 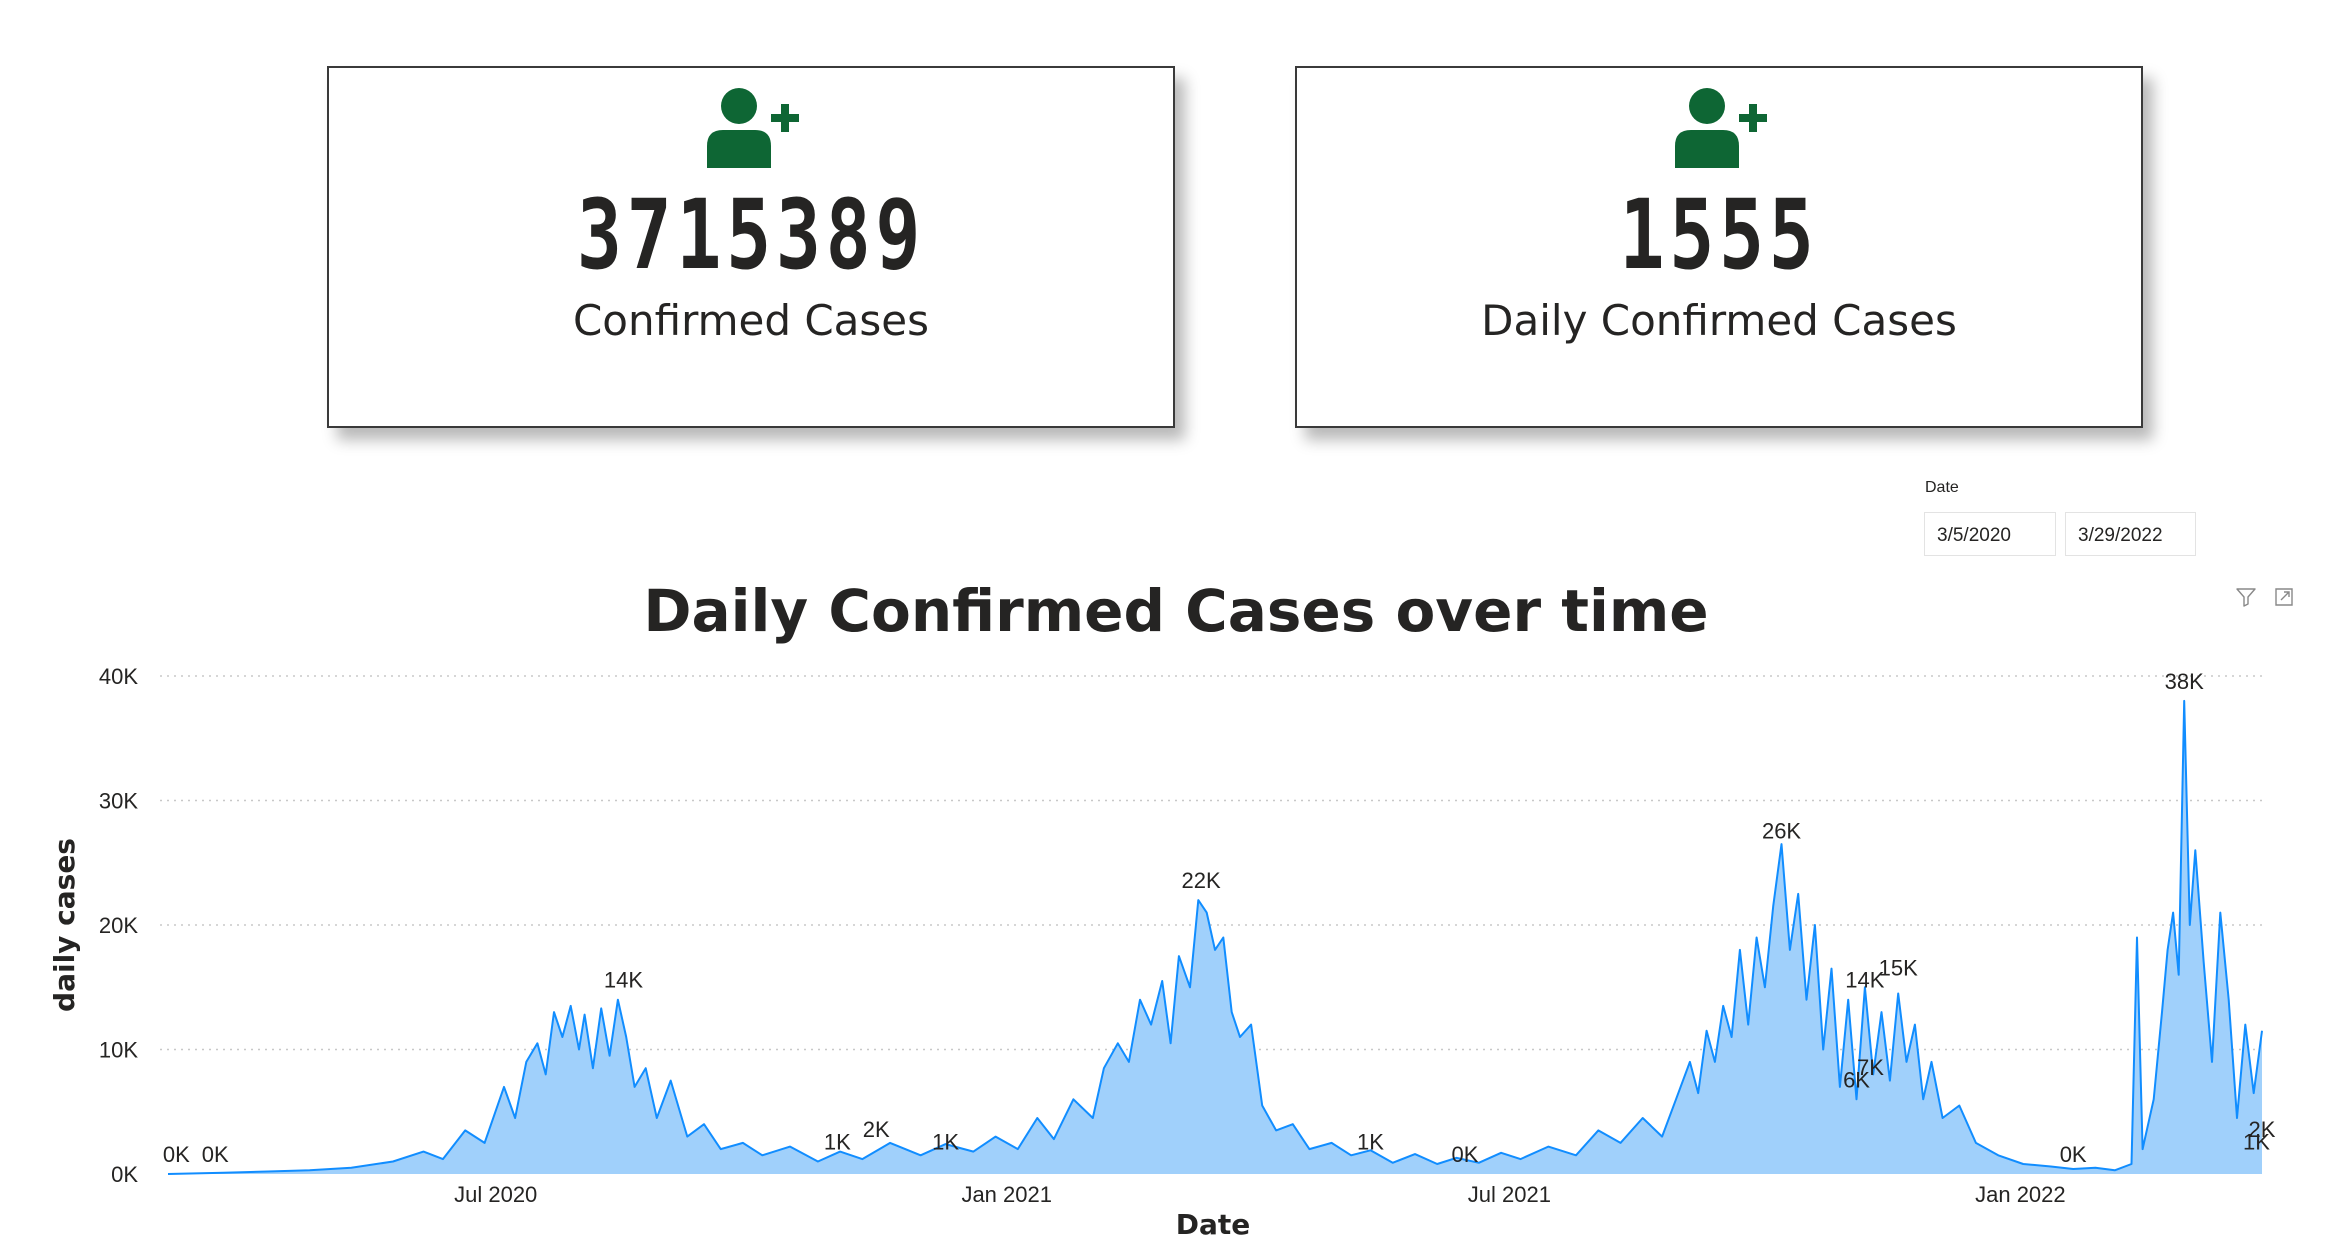 I want to click on data-label: 14K, so click(x=623, y=980).